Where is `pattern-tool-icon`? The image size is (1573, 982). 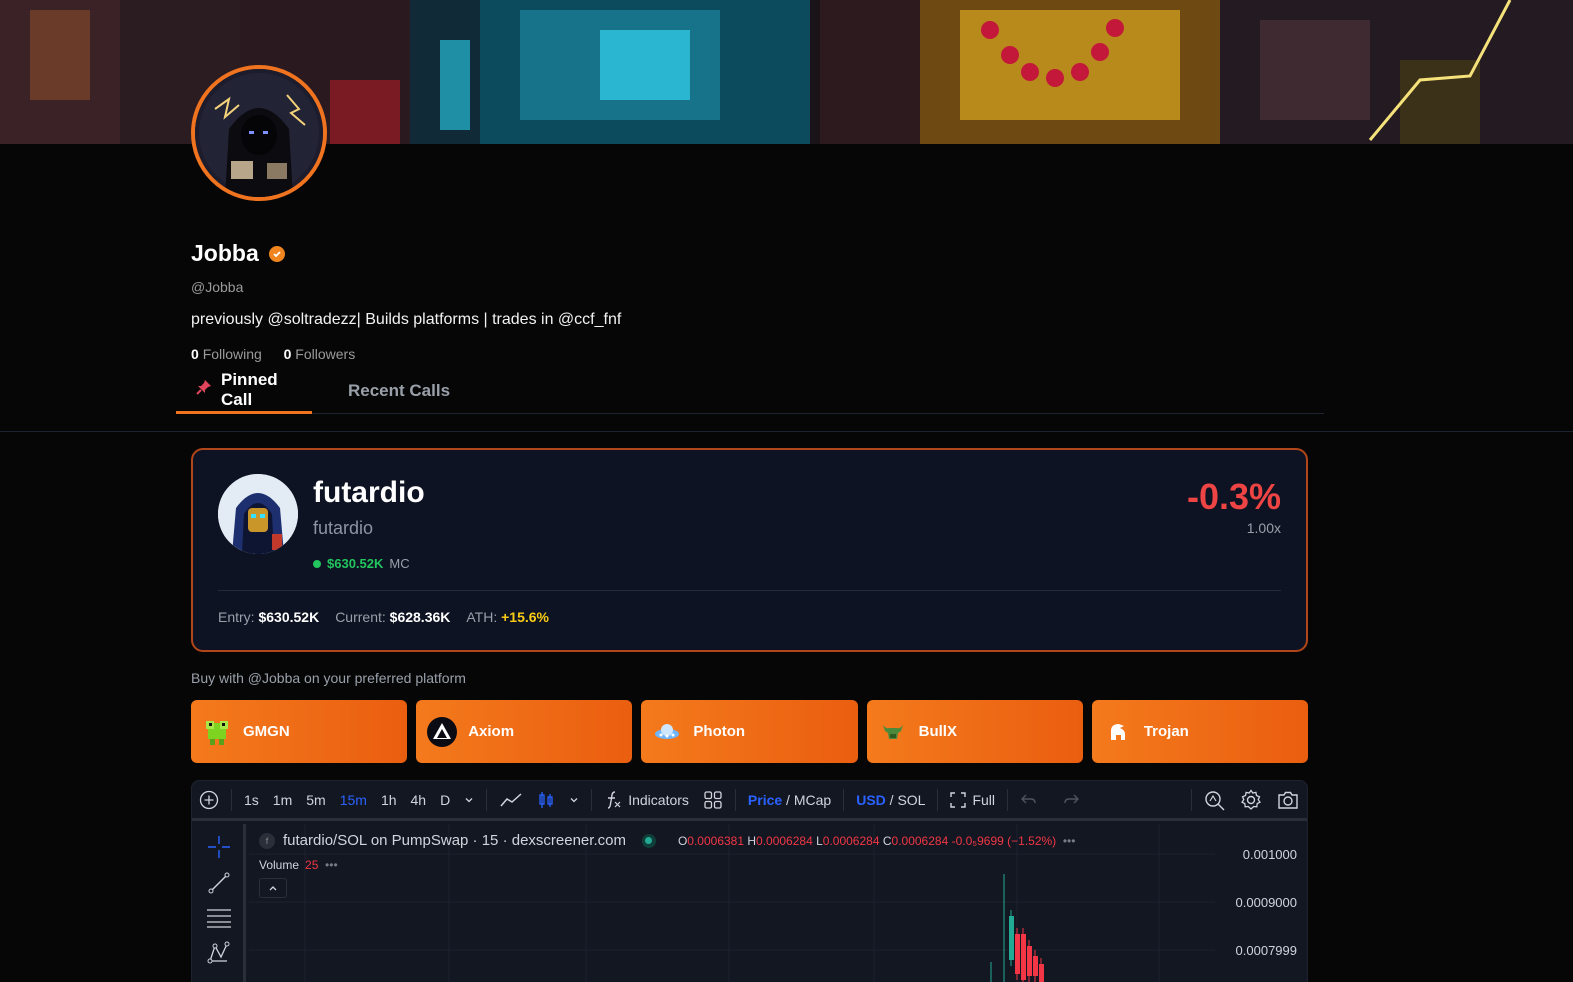
pattern-tool-icon is located at coordinates (219, 953).